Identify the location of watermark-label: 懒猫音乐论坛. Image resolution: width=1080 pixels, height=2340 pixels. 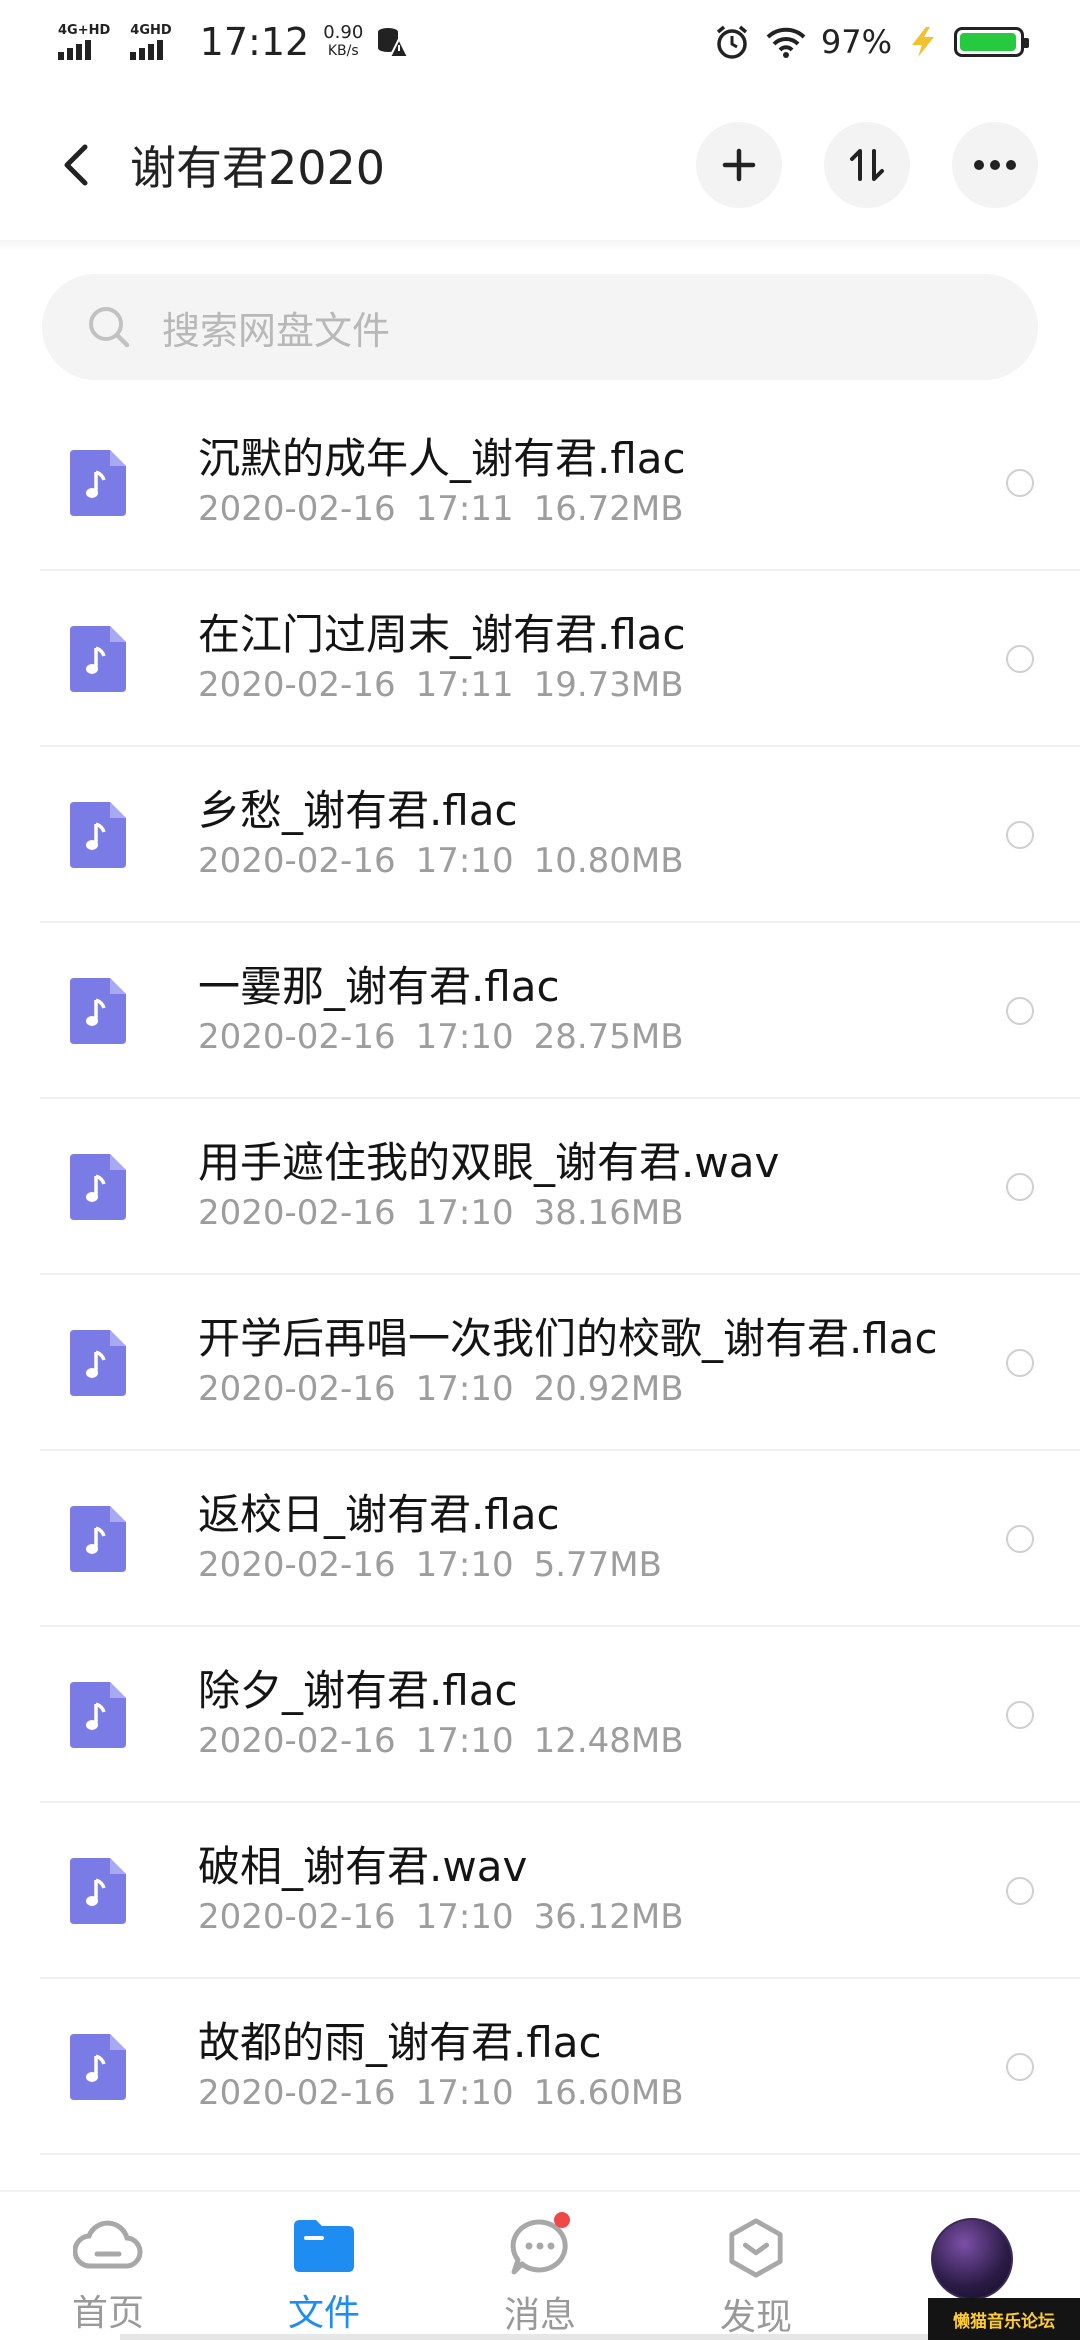
(1004, 2319).